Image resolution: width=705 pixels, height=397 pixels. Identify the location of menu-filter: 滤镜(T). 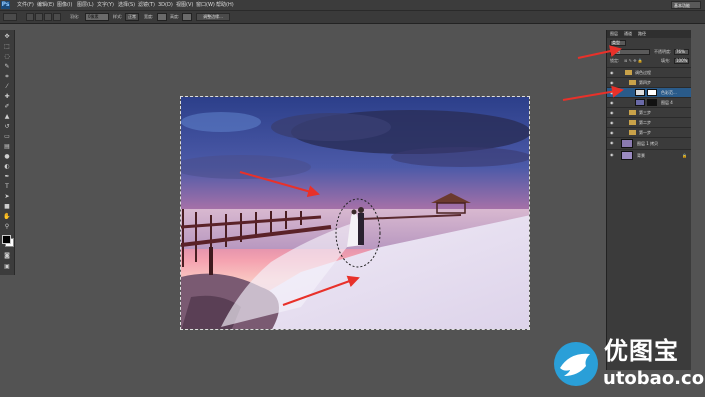
(146, 5).